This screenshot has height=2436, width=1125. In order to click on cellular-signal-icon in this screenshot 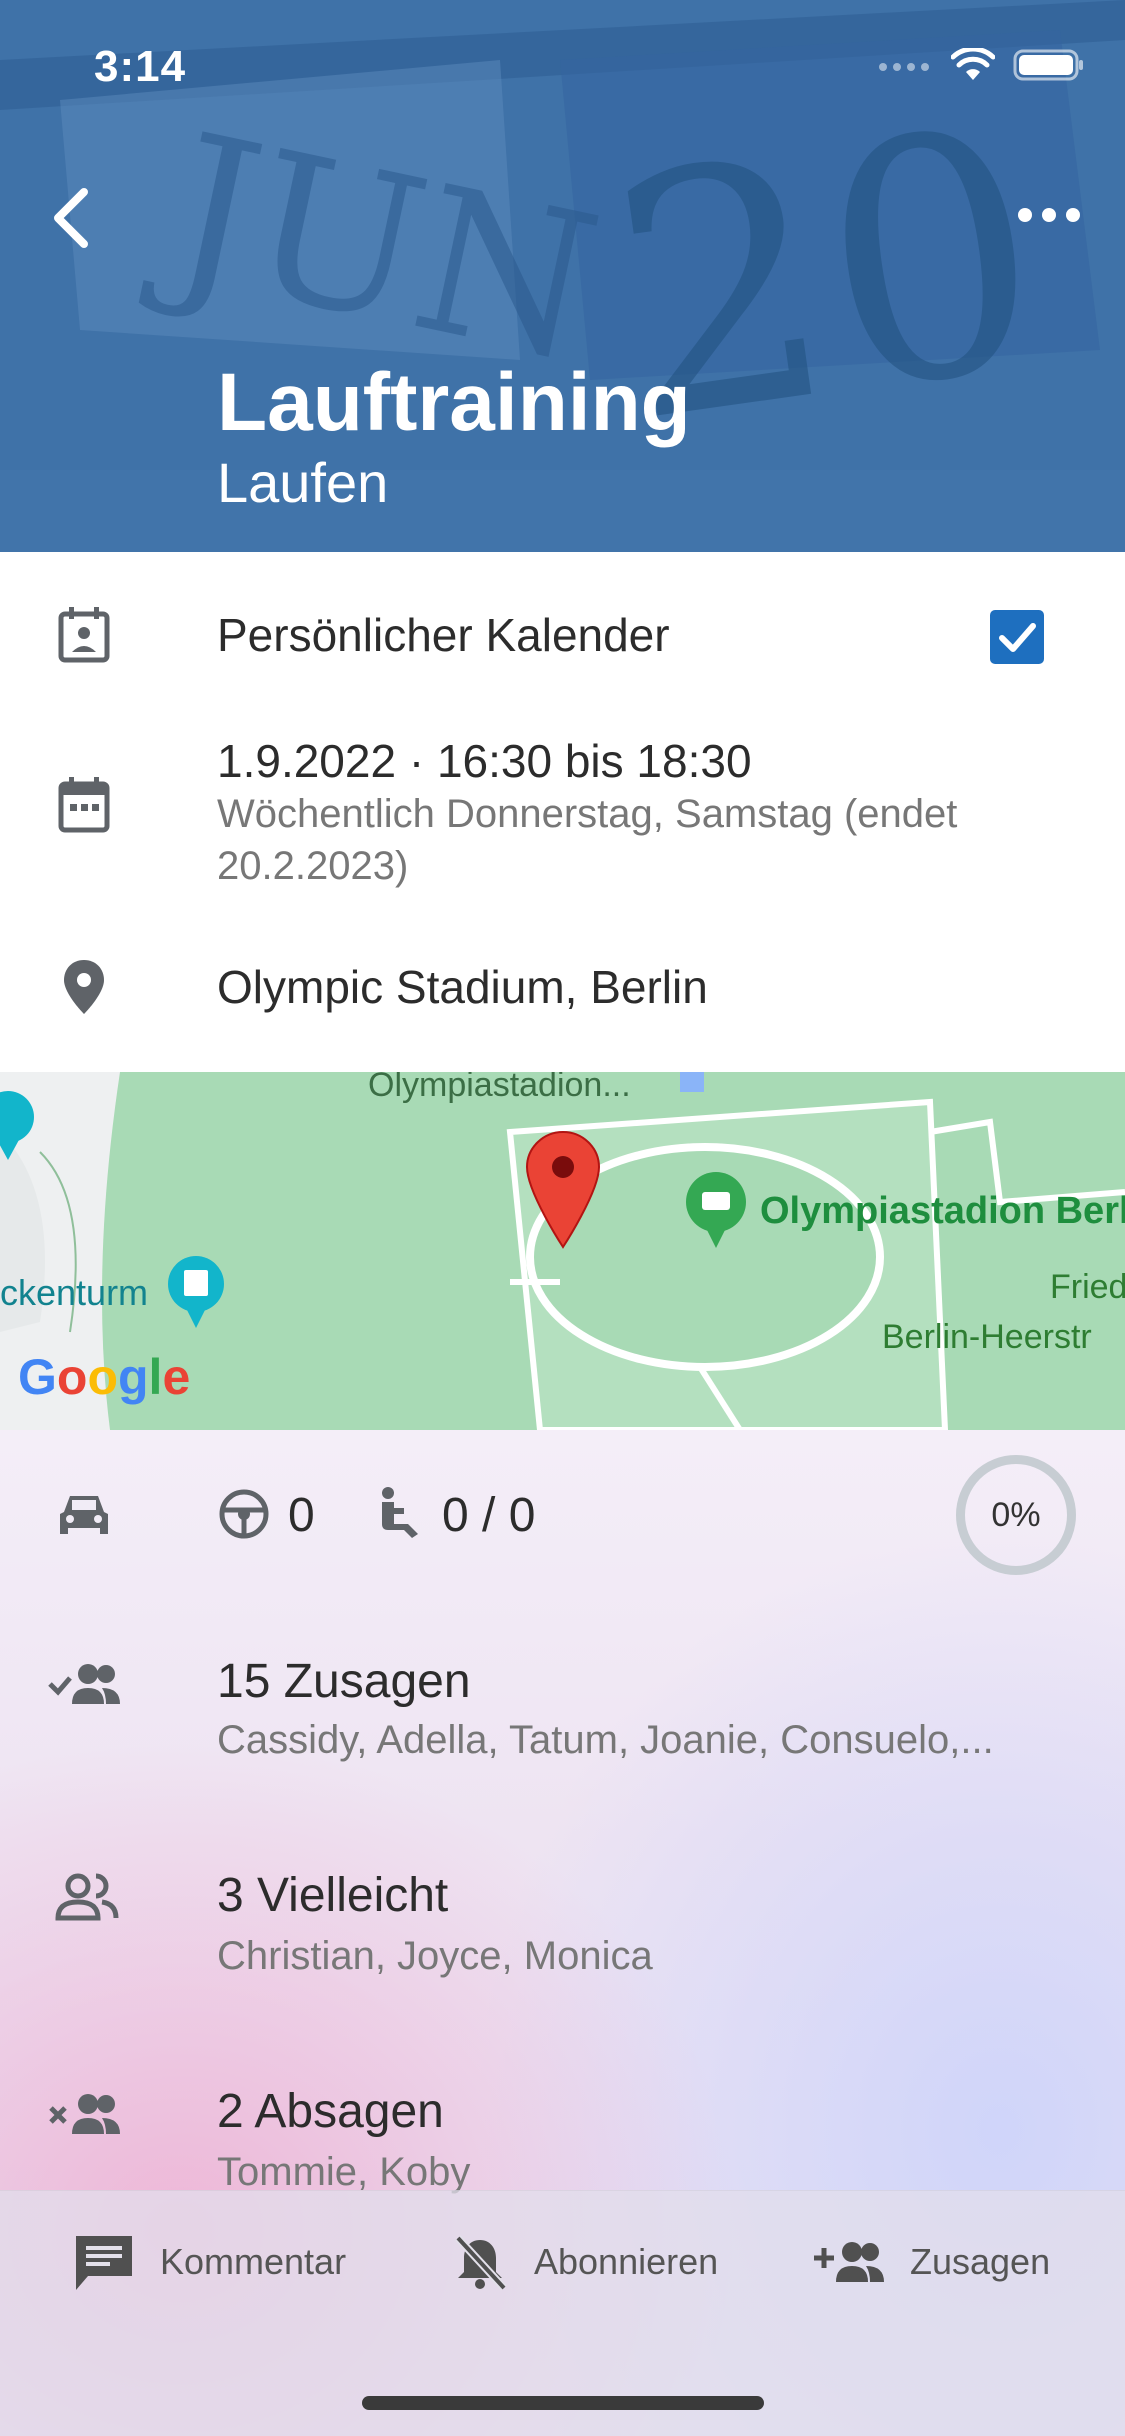, I will do `click(904, 67)`.